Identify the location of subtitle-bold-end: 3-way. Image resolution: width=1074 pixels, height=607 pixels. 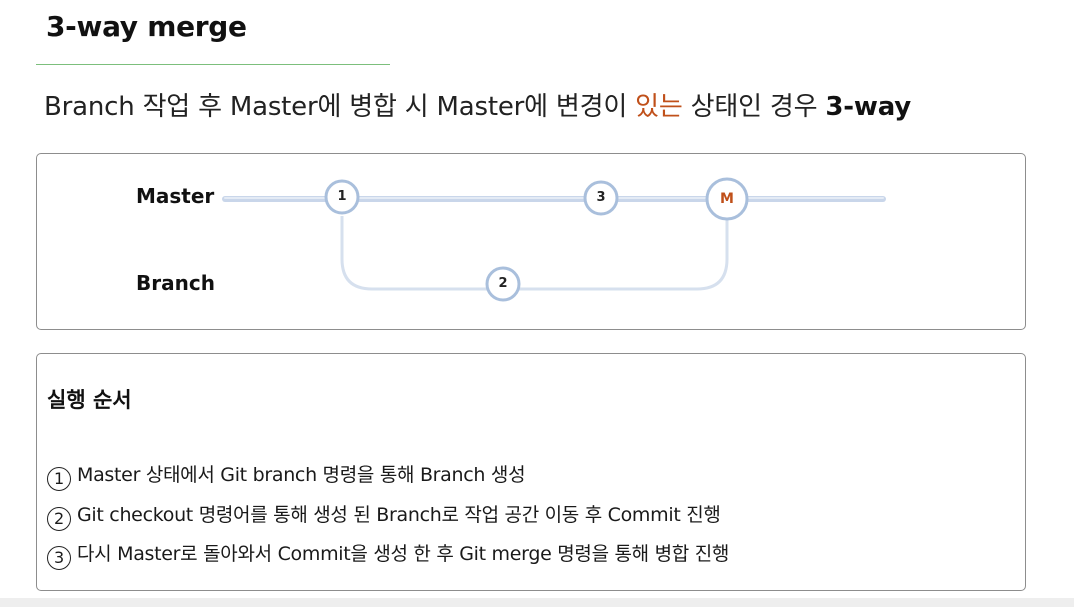
(868, 107).